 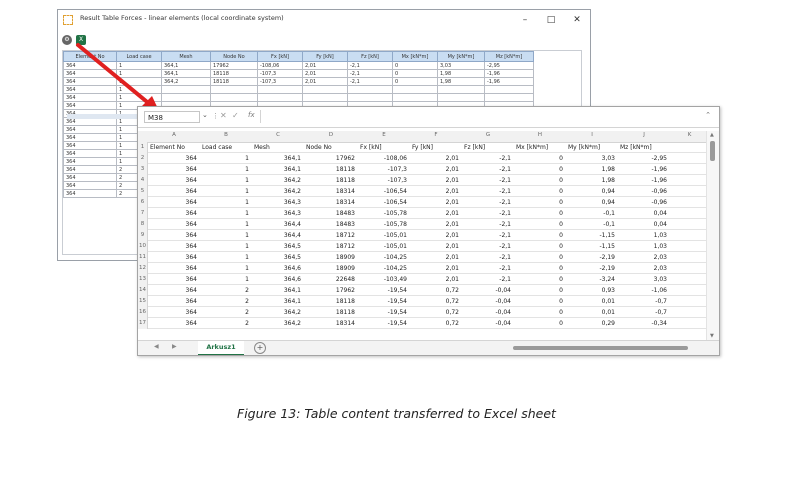 What do you see at coordinates (276, 213) in the screenshot?
I see `cell: 364,3` at bounding box center [276, 213].